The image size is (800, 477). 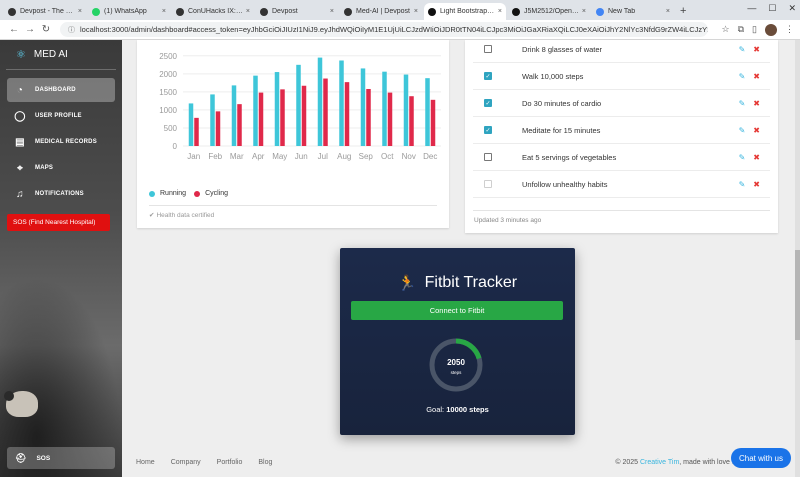 What do you see at coordinates (381, 11) in the screenshot?
I see `browser-tab: Med-AI | Devpost ×` at bounding box center [381, 11].